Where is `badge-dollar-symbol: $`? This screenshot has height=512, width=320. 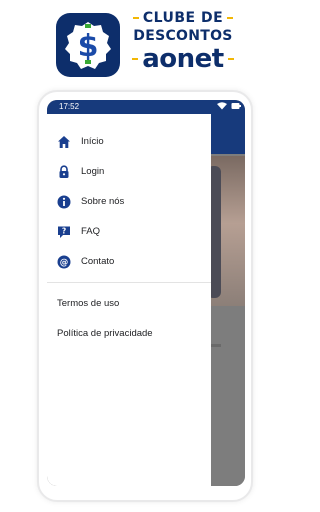 badge-dollar-symbol: $ is located at coordinates (88, 46).